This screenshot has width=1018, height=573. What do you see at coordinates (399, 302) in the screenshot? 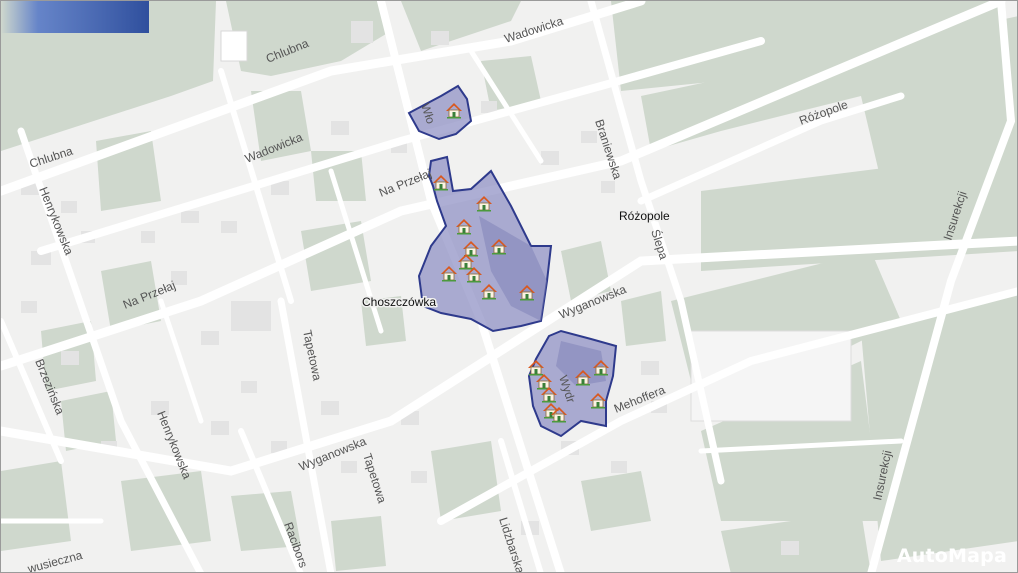
I see `place-label-choszczowka: Choszczówka` at bounding box center [399, 302].